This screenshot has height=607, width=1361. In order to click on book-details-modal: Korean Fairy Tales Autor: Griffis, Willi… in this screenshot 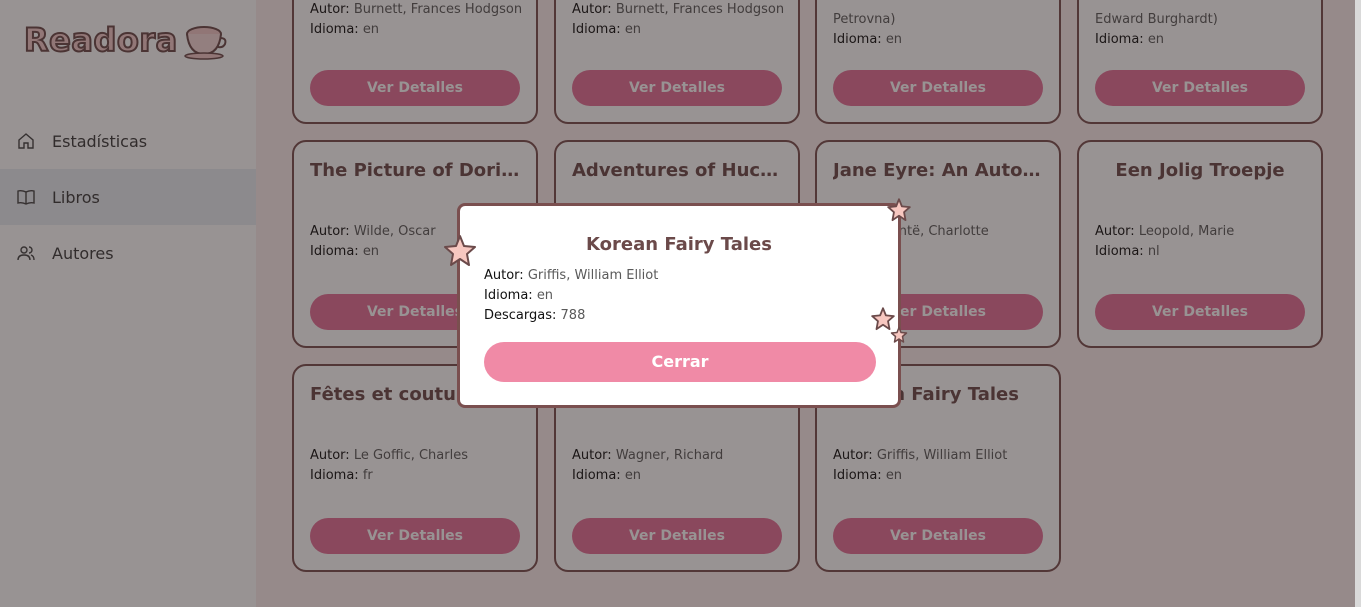, I will do `click(679, 305)`.